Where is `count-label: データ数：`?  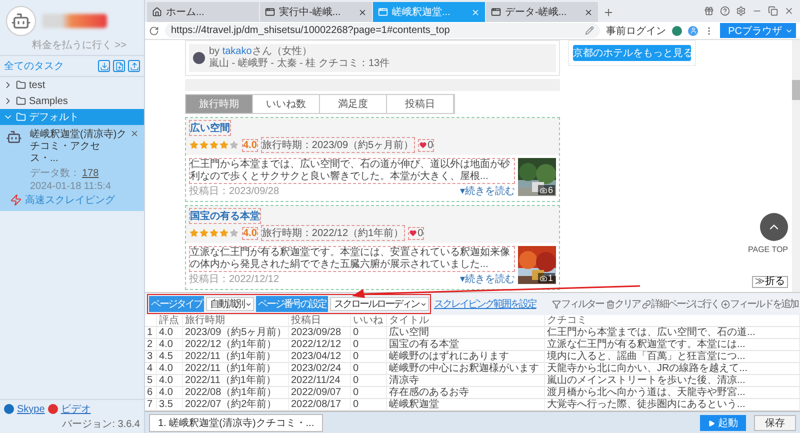
count-label: データ数： is located at coordinates (55, 173).